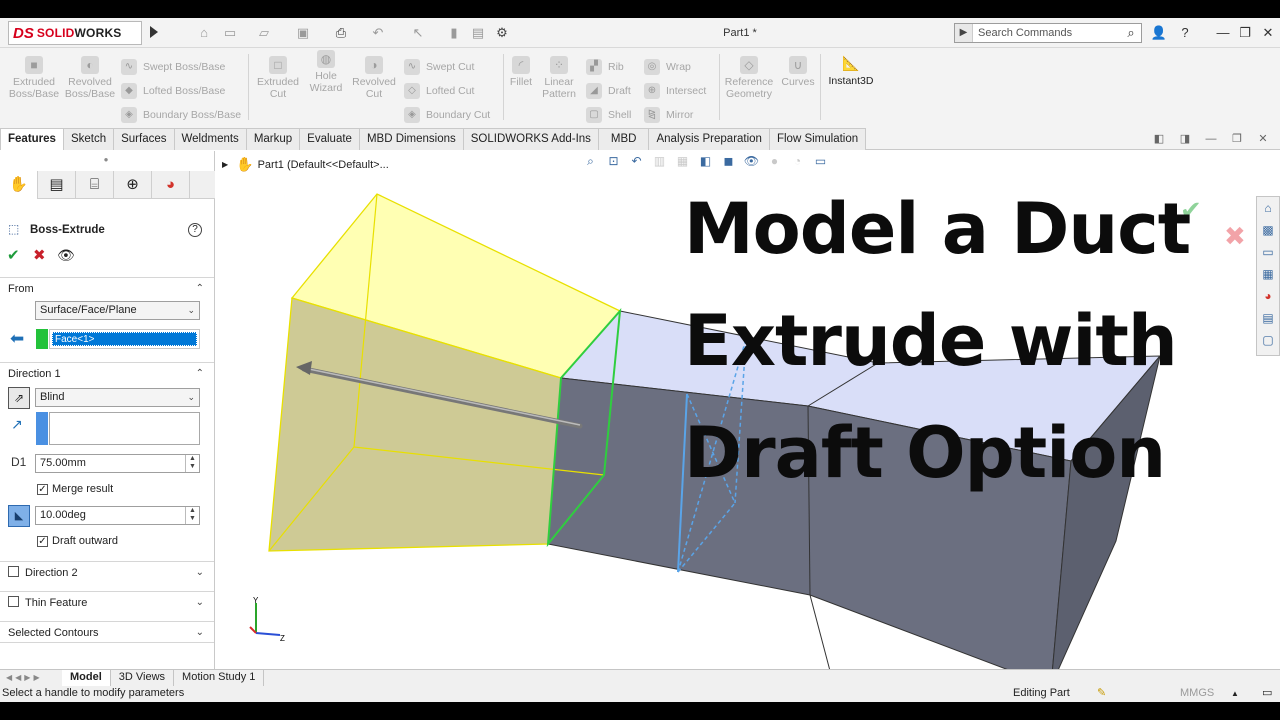 The image size is (1280, 720). Describe the element at coordinates (75, 489) in the screenshot. I see `merge-result-checkbox: ✓ Merge result` at that location.